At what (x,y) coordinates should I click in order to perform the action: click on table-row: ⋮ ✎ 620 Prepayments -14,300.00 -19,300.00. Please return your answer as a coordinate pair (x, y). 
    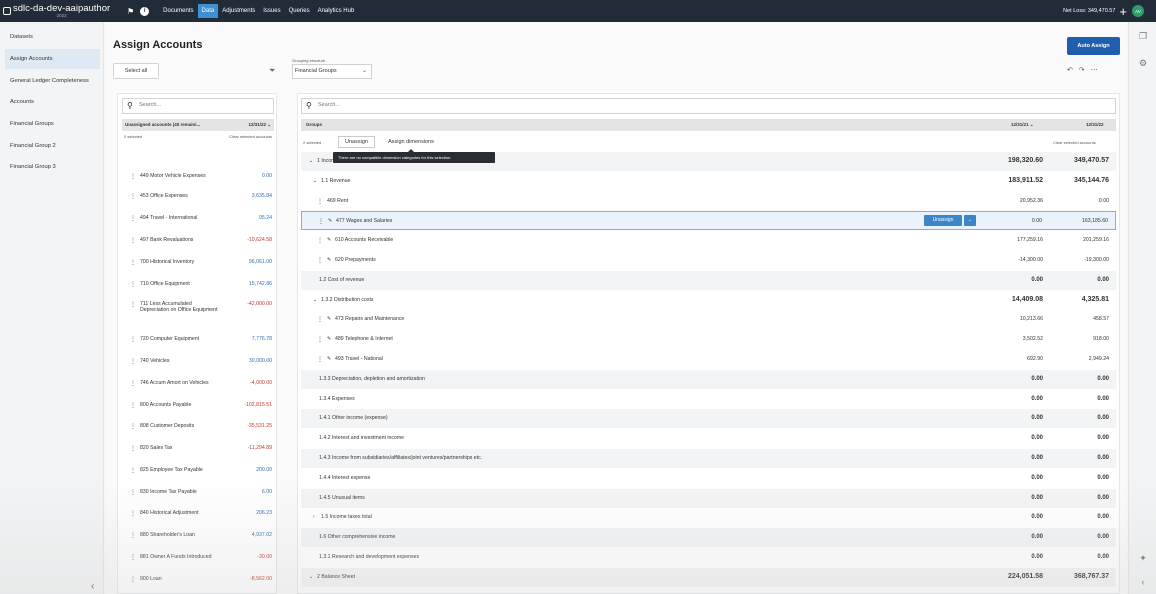
    Looking at the image, I should click on (708, 260).